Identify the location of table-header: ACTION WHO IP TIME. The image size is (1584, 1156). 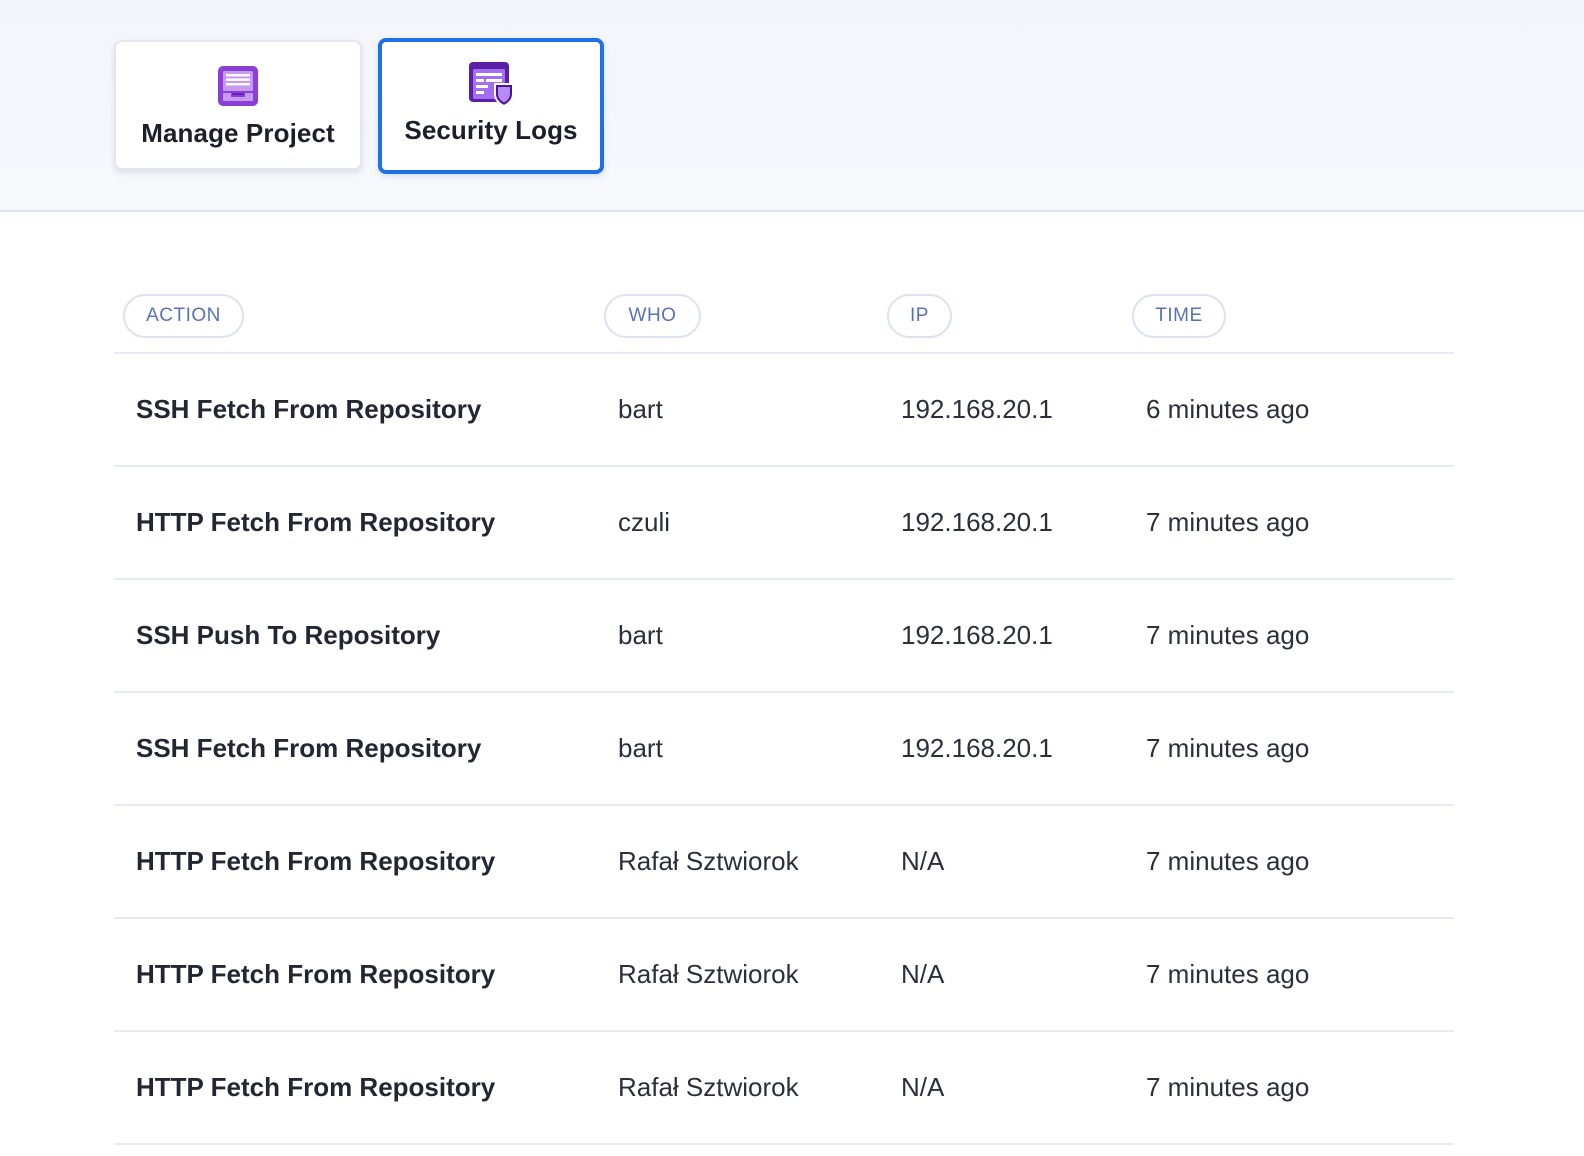
(784, 324).